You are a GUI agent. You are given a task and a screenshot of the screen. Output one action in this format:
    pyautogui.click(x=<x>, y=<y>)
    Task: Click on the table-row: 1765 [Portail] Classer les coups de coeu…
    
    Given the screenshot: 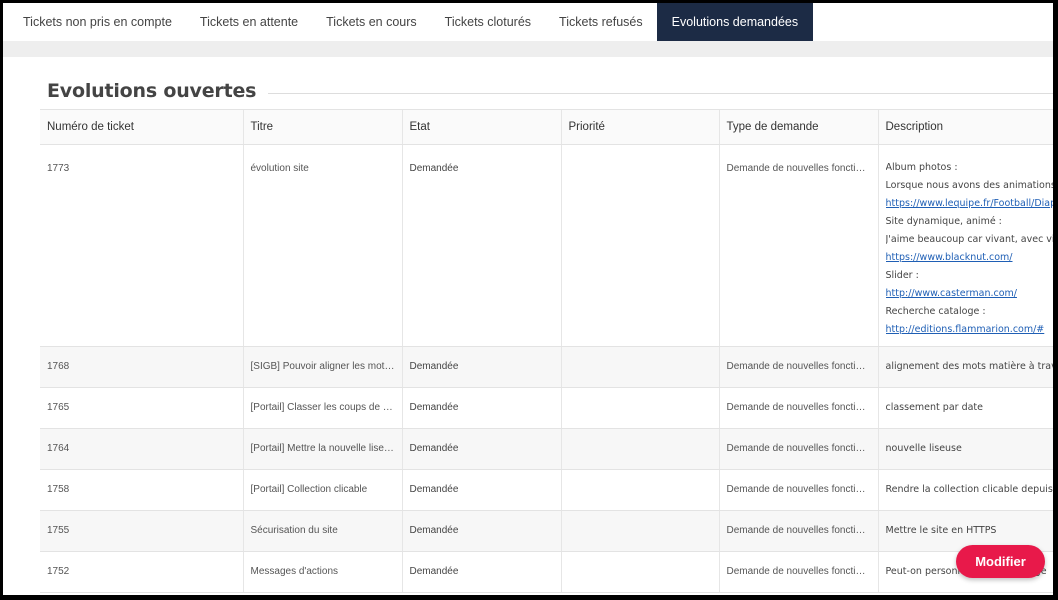 What is the action you would take?
    pyautogui.click(x=546, y=408)
    